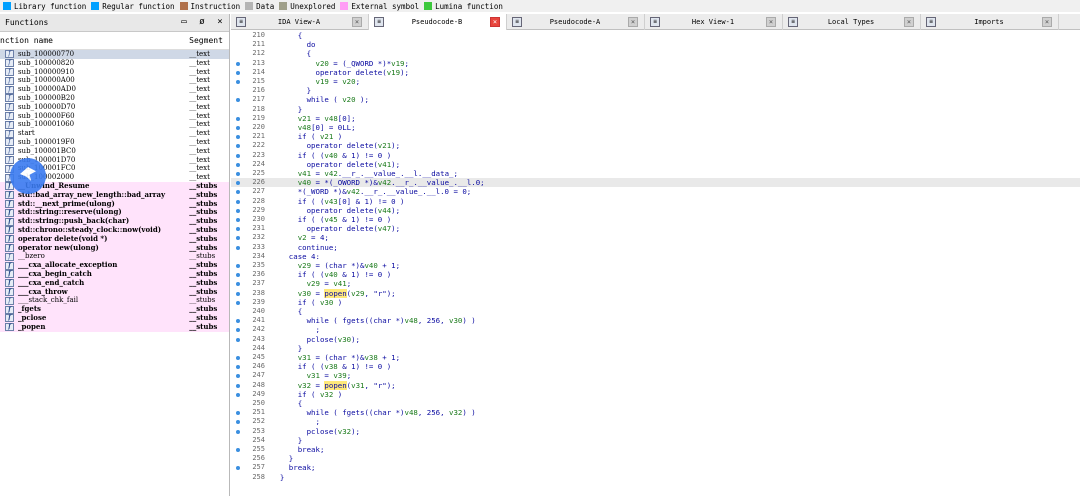 This screenshot has width=1080, height=496. Describe the element at coordinates (655, 81) in the screenshot. I see `code-line: 215 v19 = v20;` at that location.